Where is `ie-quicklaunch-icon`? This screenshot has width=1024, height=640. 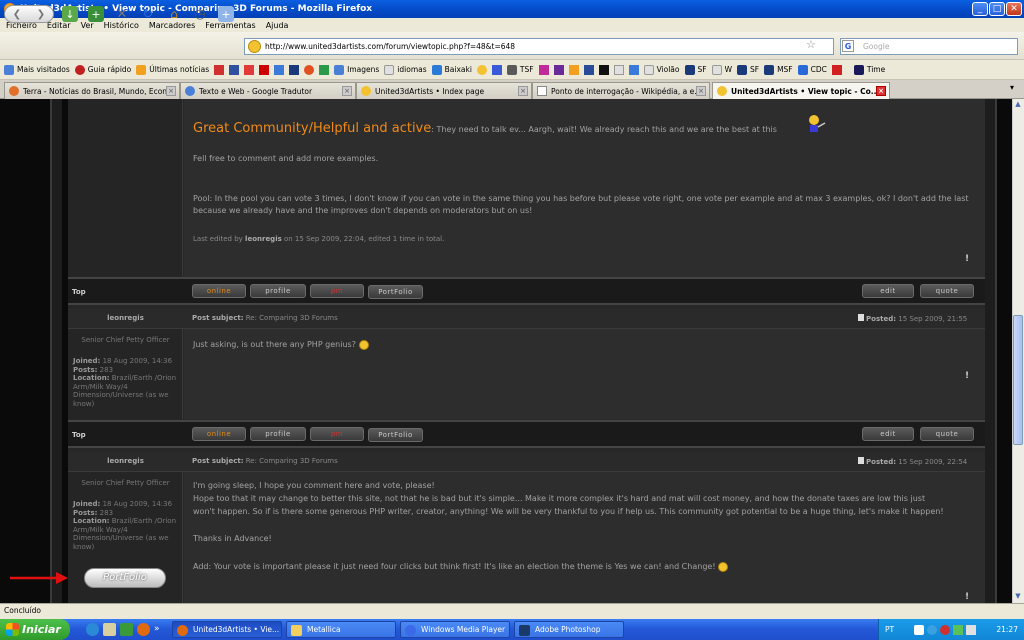 ie-quicklaunch-icon is located at coordinates (92, 629).